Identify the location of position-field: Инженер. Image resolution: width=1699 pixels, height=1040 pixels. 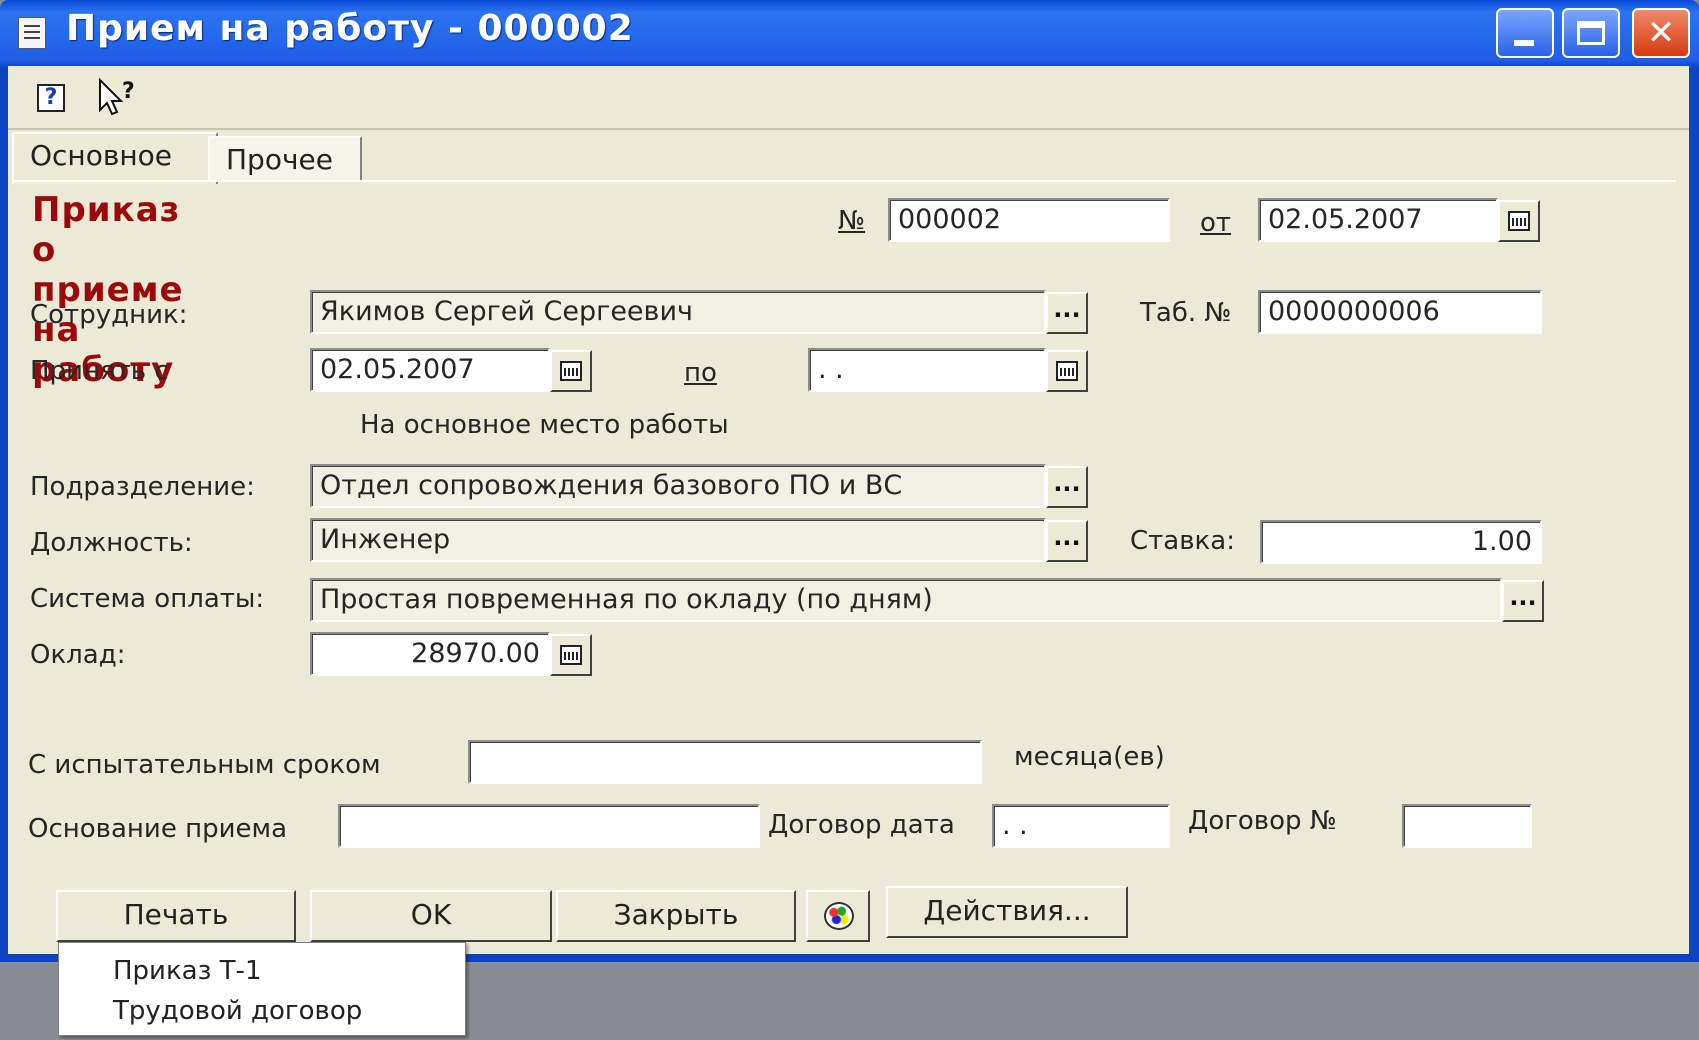
(678, 540).